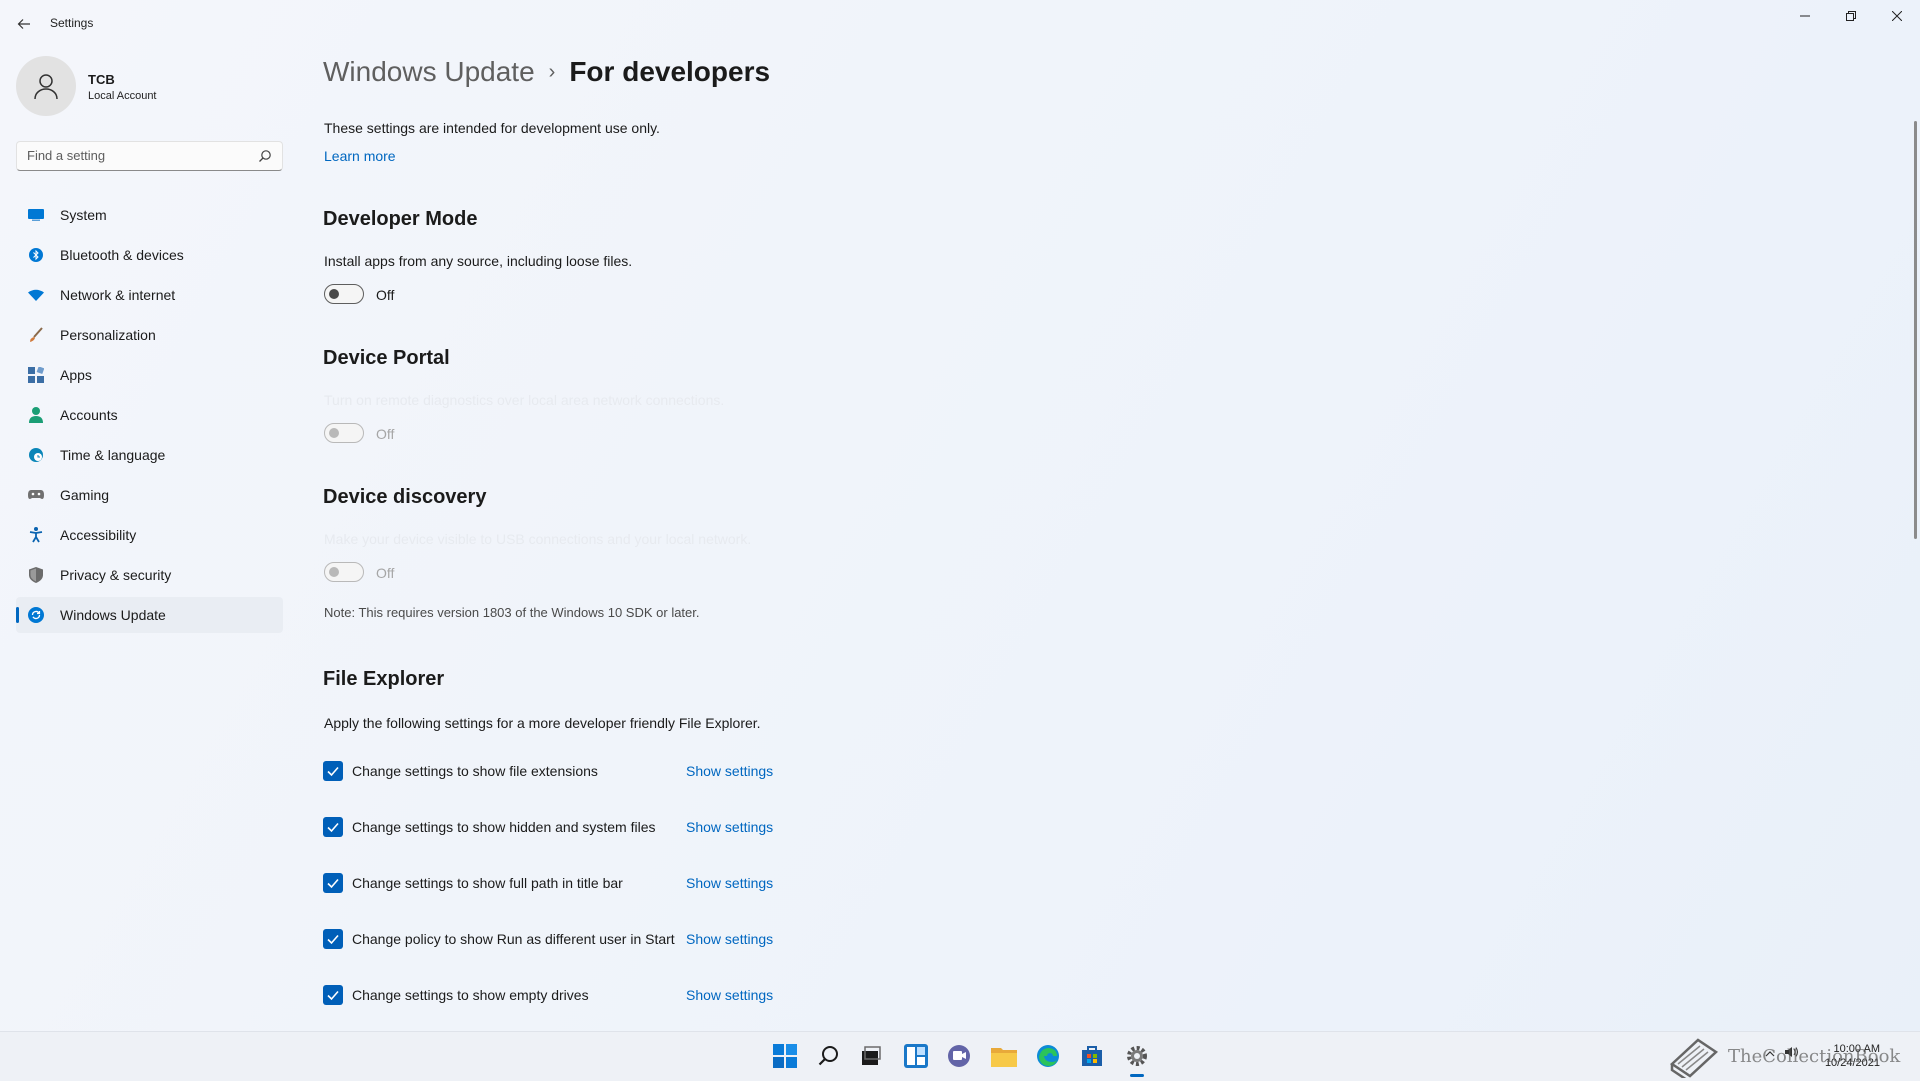 This screenshot has width=1920, height=1081. What do you see at coordinates (785, 1056) in the screenshot?
I see `start-icon` at bounding box center [785, 1056].